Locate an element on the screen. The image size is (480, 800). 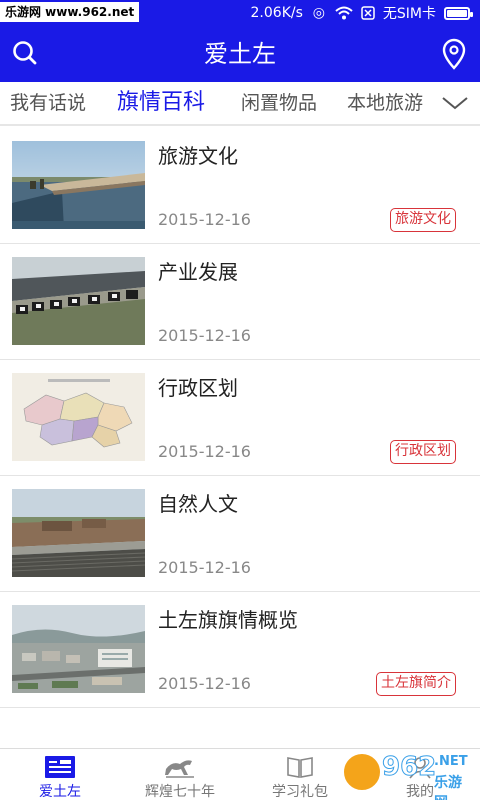
tabs-expand-button is located at coordinates (455, 103).